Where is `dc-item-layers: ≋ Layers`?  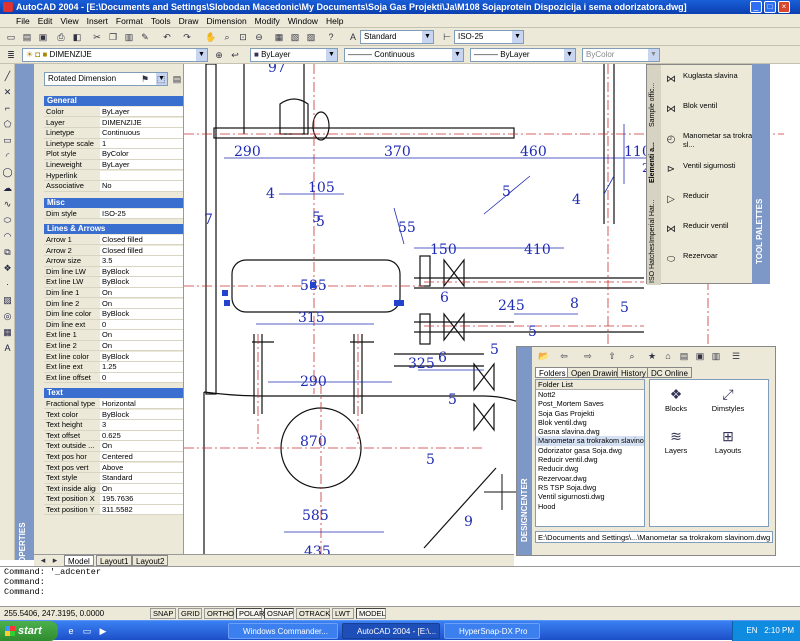 dc-item-layers: ≋ Layers is located at coordinates (676, 441).